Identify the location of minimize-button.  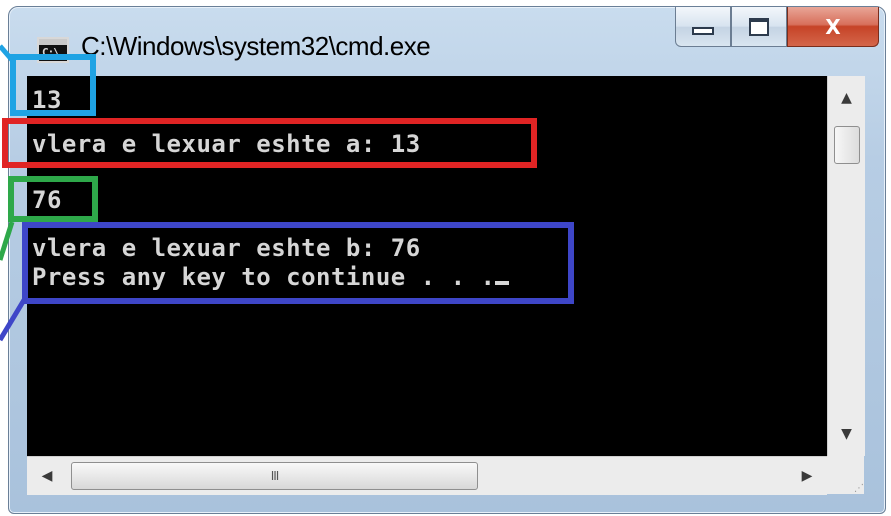
(703, 27).